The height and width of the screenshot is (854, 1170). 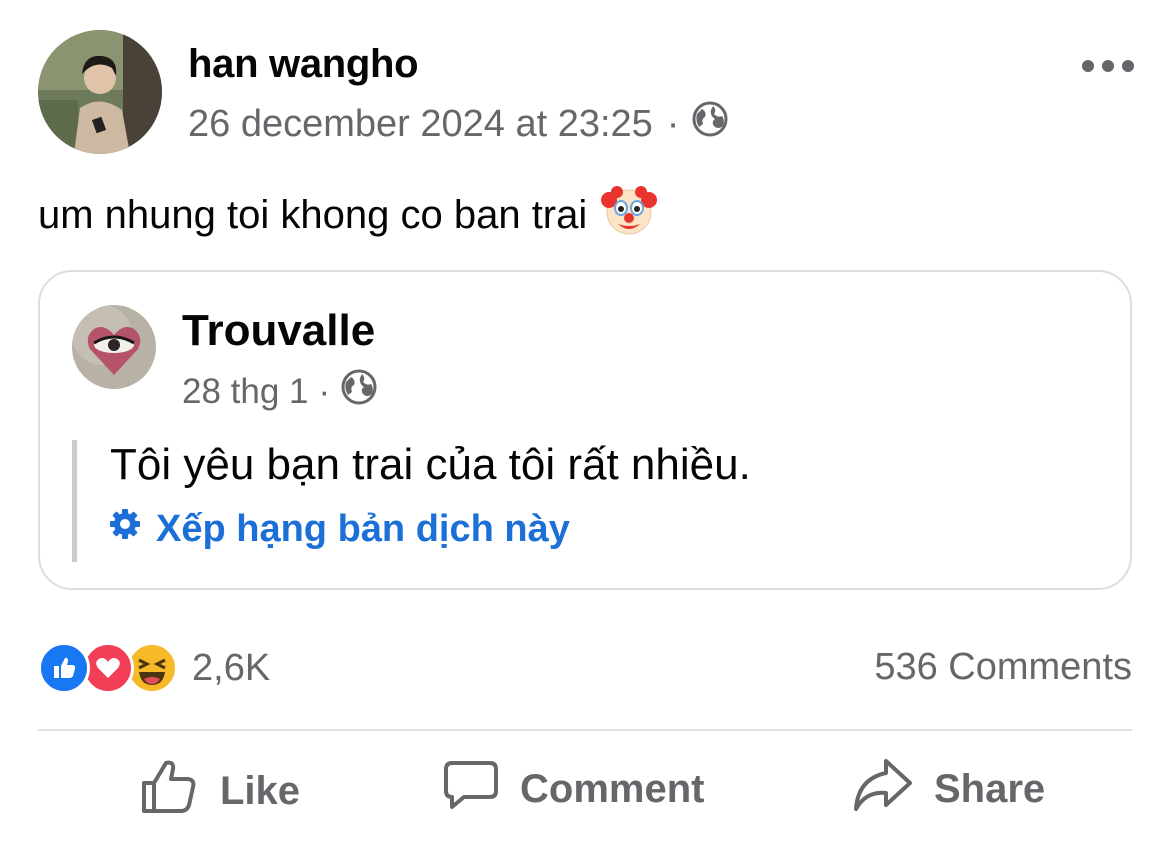 I want to click on post-meta: 26 december 2024 at 23:25 ·, so click(x=458, y=124).